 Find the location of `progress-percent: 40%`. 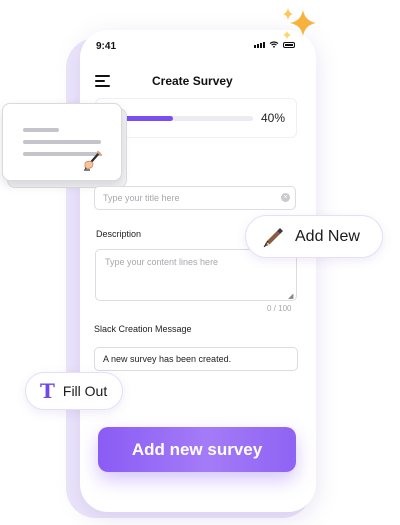

progress-percent: 40% is located at coordinates (273, 118).